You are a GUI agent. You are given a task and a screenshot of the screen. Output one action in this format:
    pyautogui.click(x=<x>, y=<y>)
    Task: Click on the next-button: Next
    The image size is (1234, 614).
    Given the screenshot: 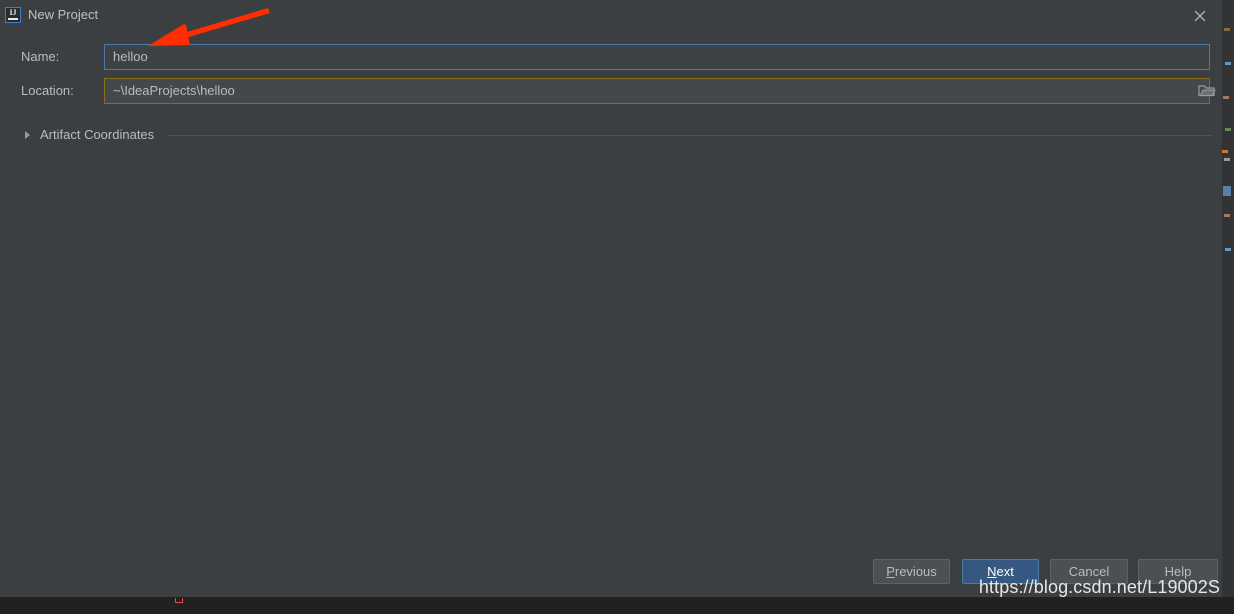 What is the action you would take?
    pyautogui.click(x=1000, y=571)
    